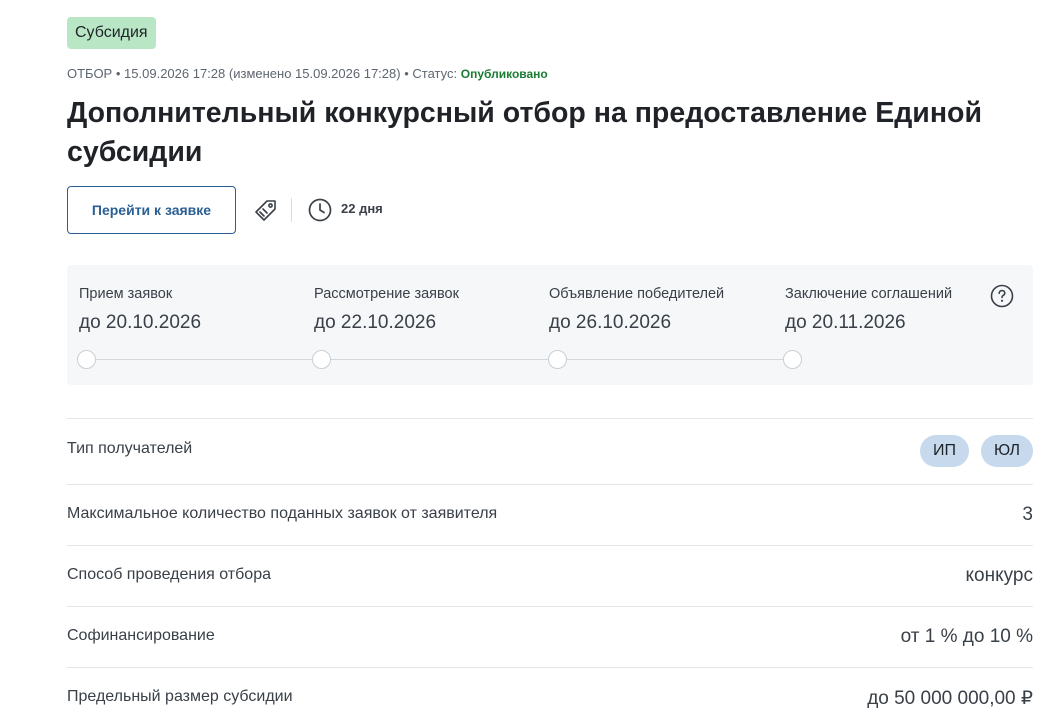 This screenshot has width=1055, height=728. What do you see at coordinates (151, 210) in the screenshot?
I see `go-to-application-button: Перейти к заявке` at bounding box center [151, 210].